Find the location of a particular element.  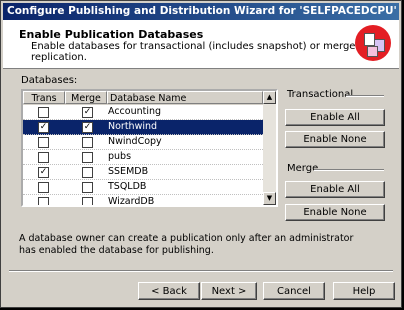

table-row: WizardDB is located at coordinates (143, 201).